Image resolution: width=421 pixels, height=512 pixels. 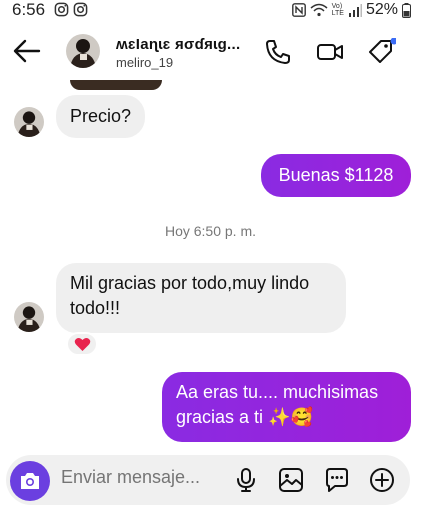 I want to click on message-bubble-incoming: Precio?, so click(x=101, y=116).